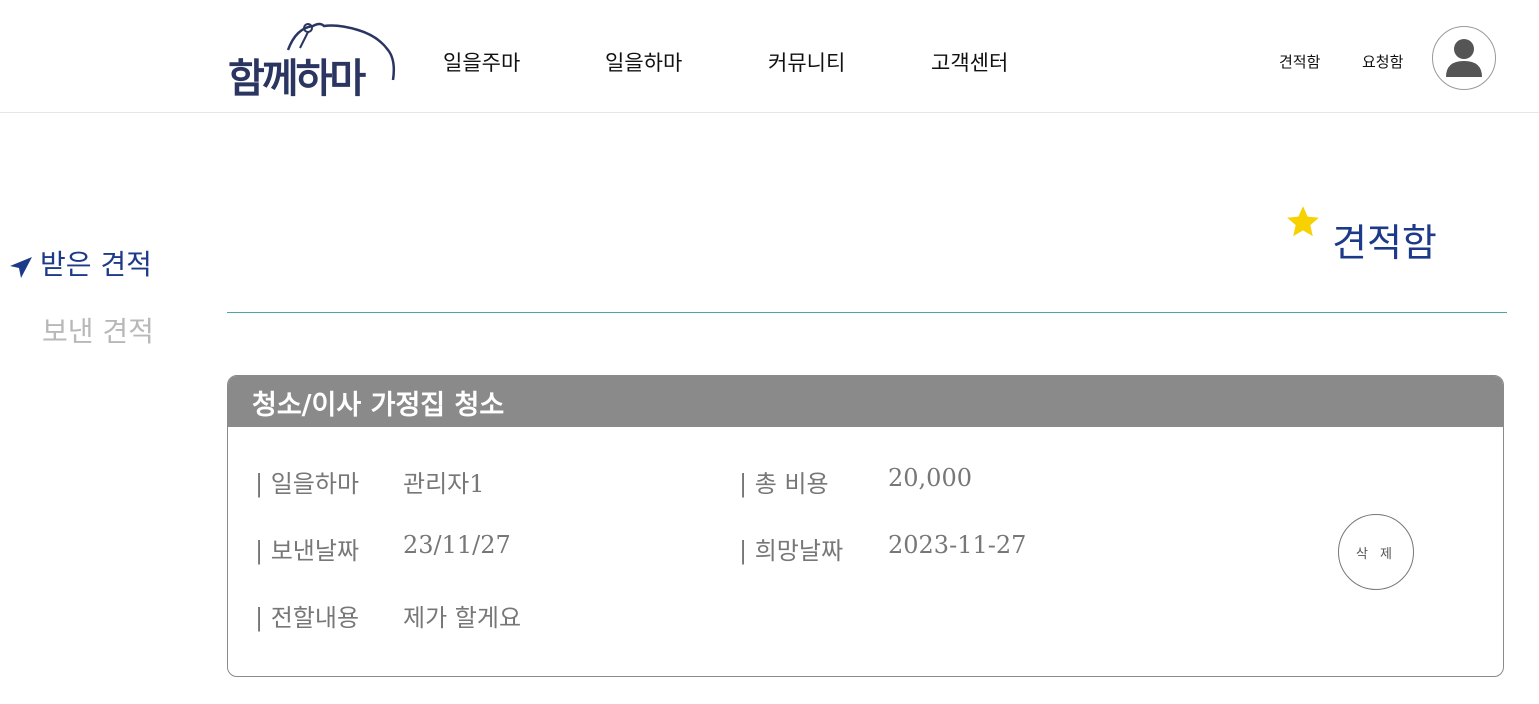 The height and width of the screenshot is (704, 1539). I want to click on sidebar-item-sent: 보낸 견적, so click(98, 330).